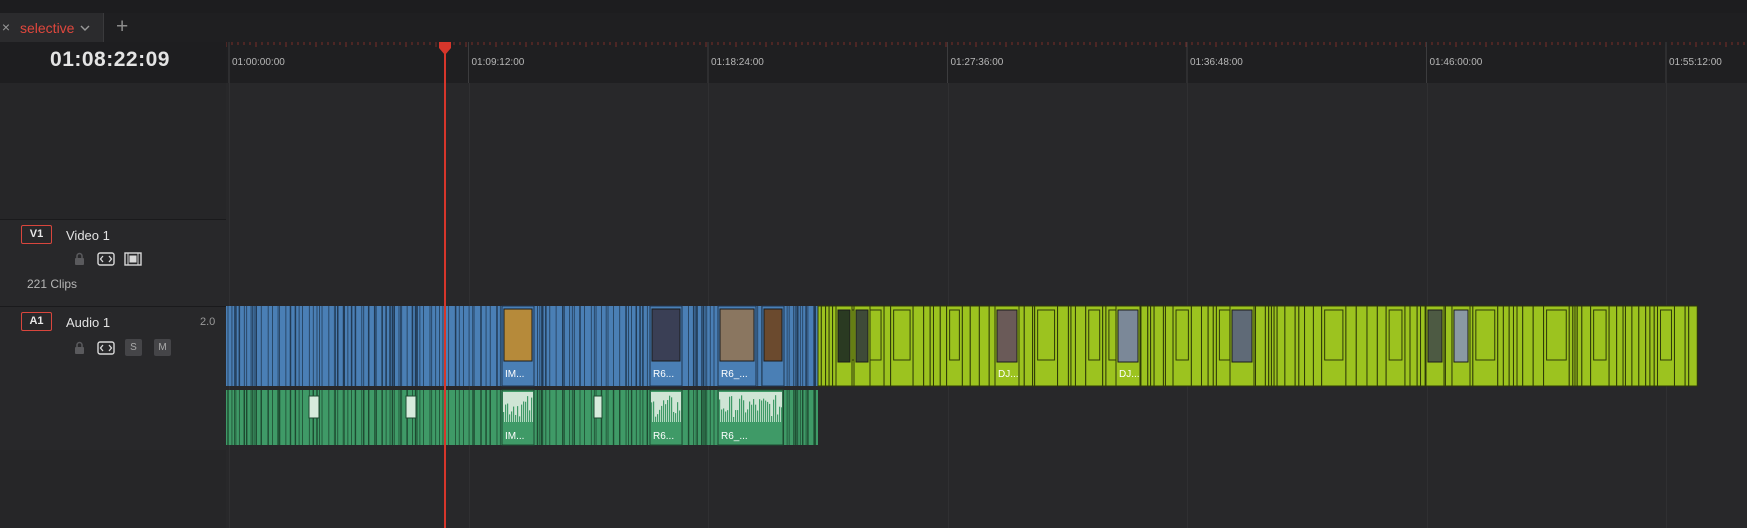 The height and width of the screenshot is (528, 1747). I want to click on ruler-label: 01:55:12:00, so click(1695, 62).